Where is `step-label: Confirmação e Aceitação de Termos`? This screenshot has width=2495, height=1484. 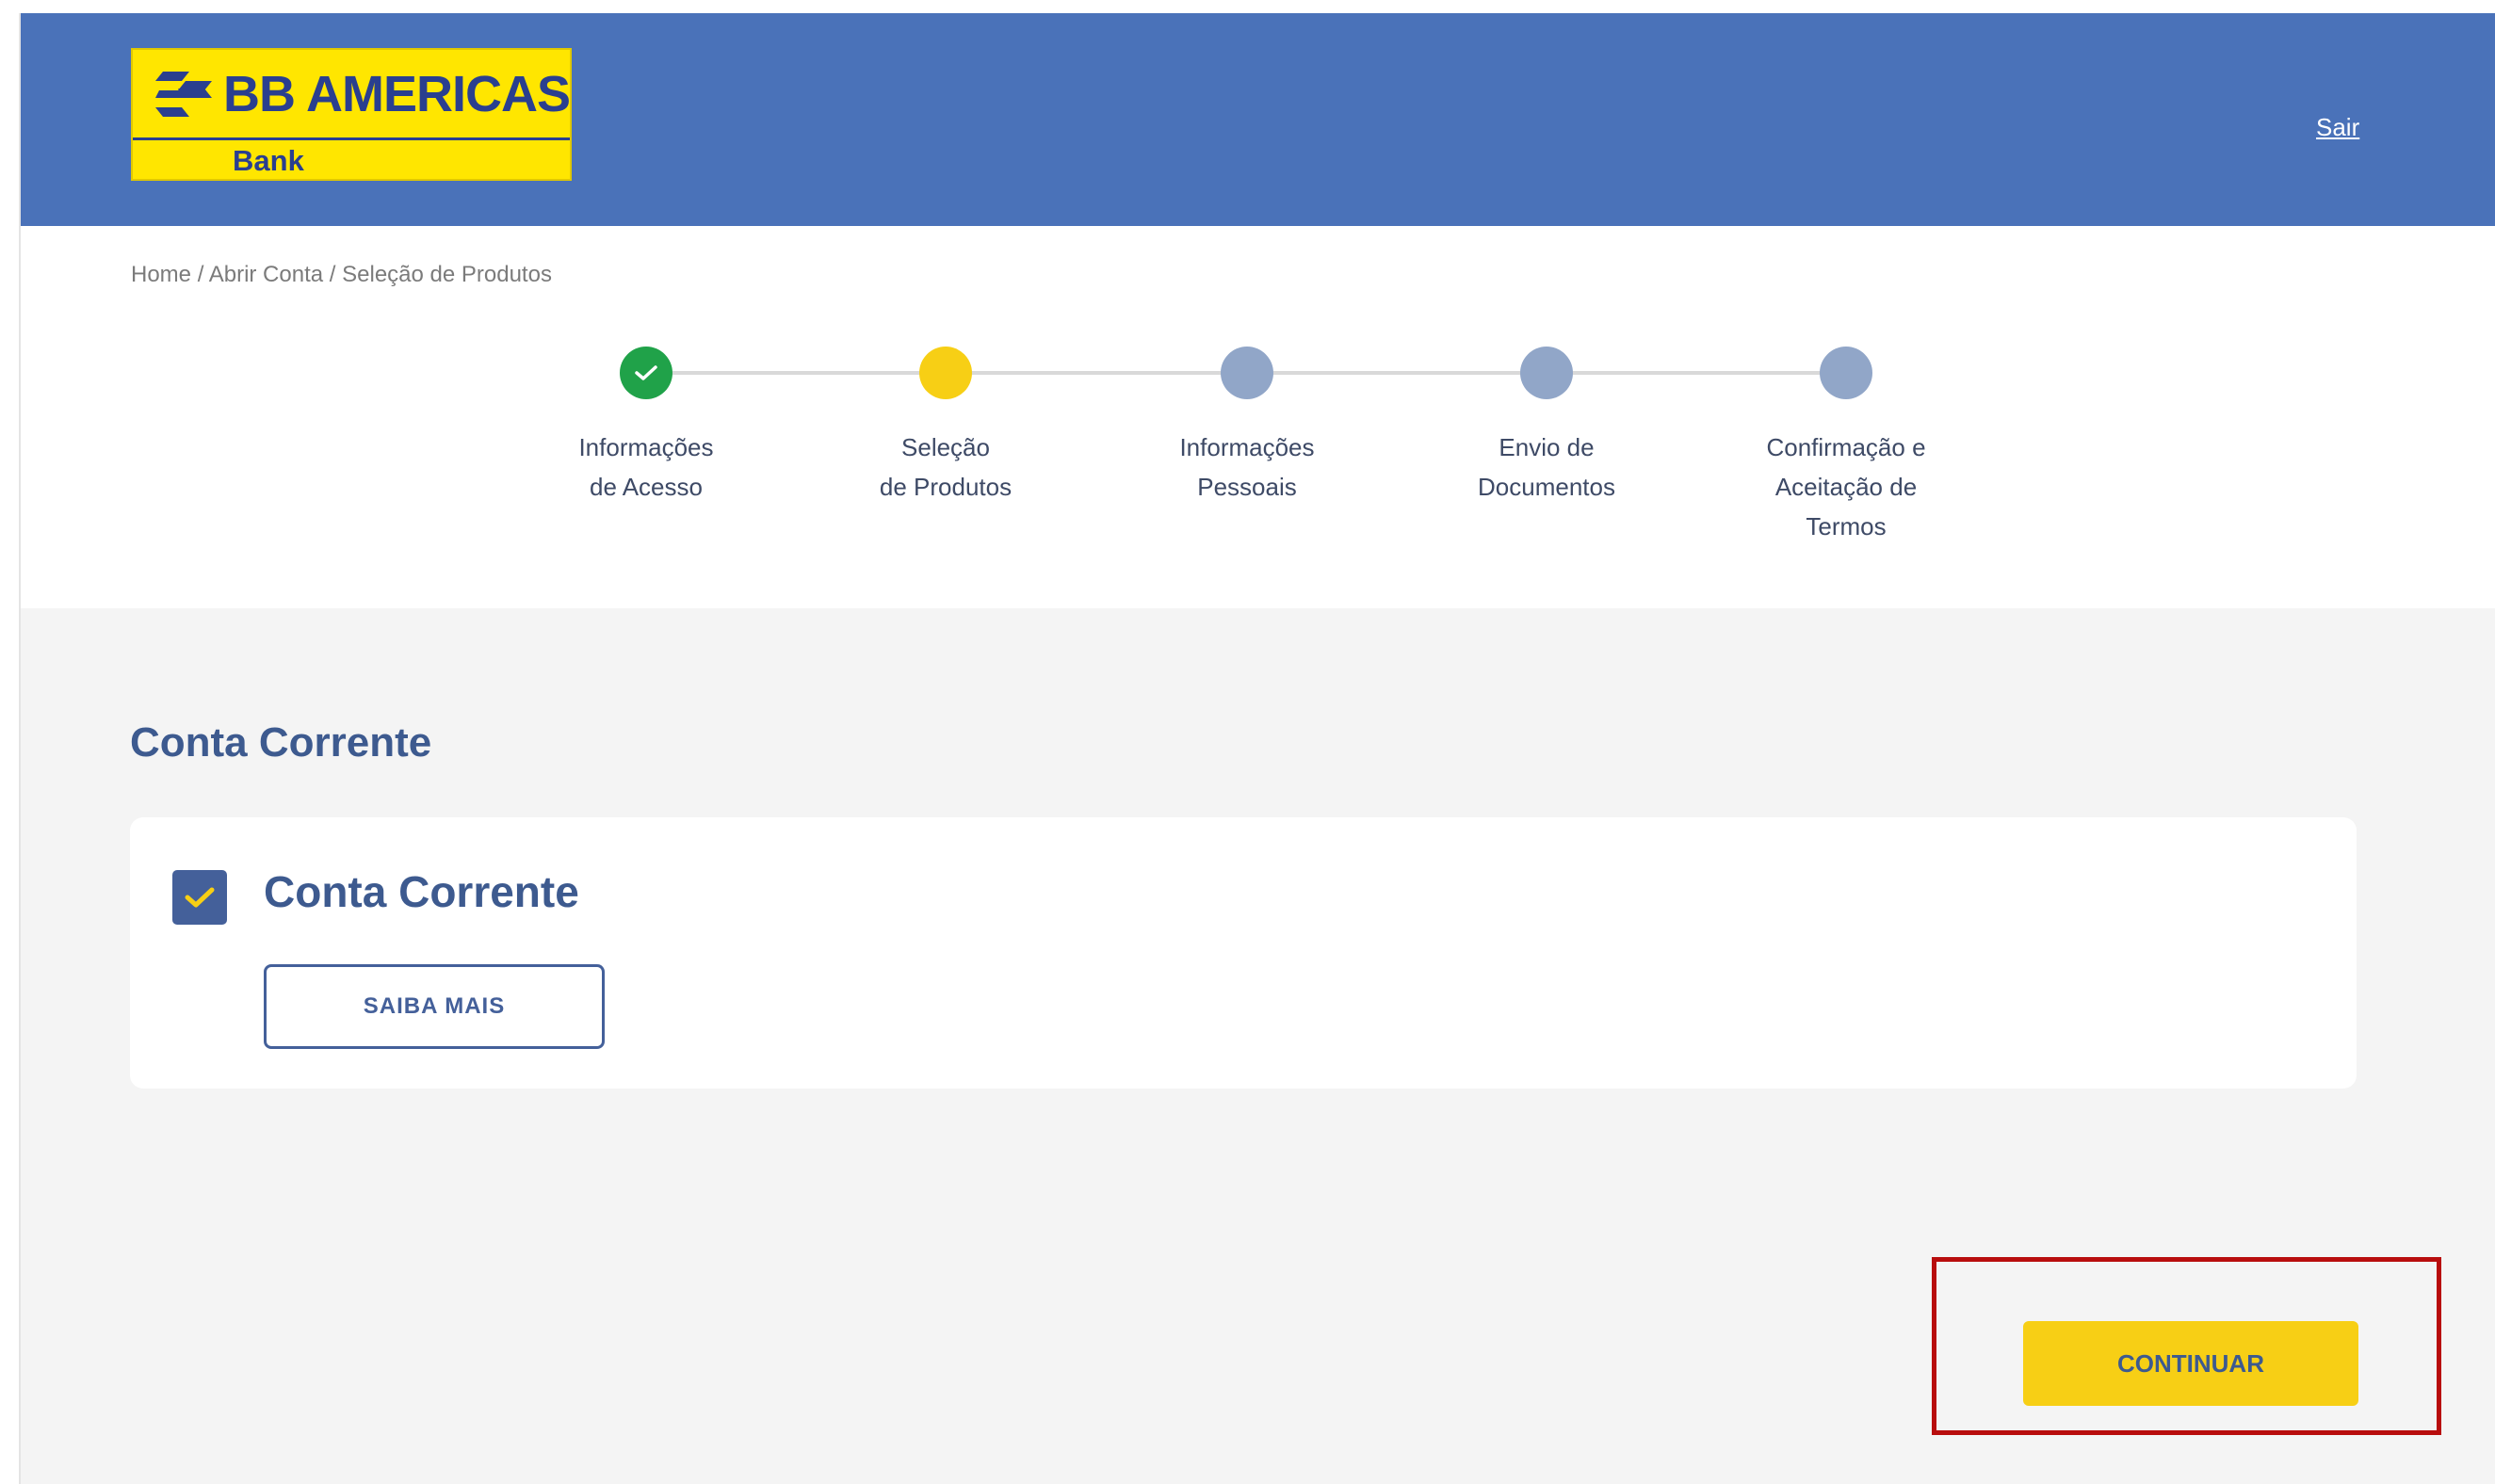
step-label: Confirmação e Aceitação de Termos is located at coordinates (1846, 486).